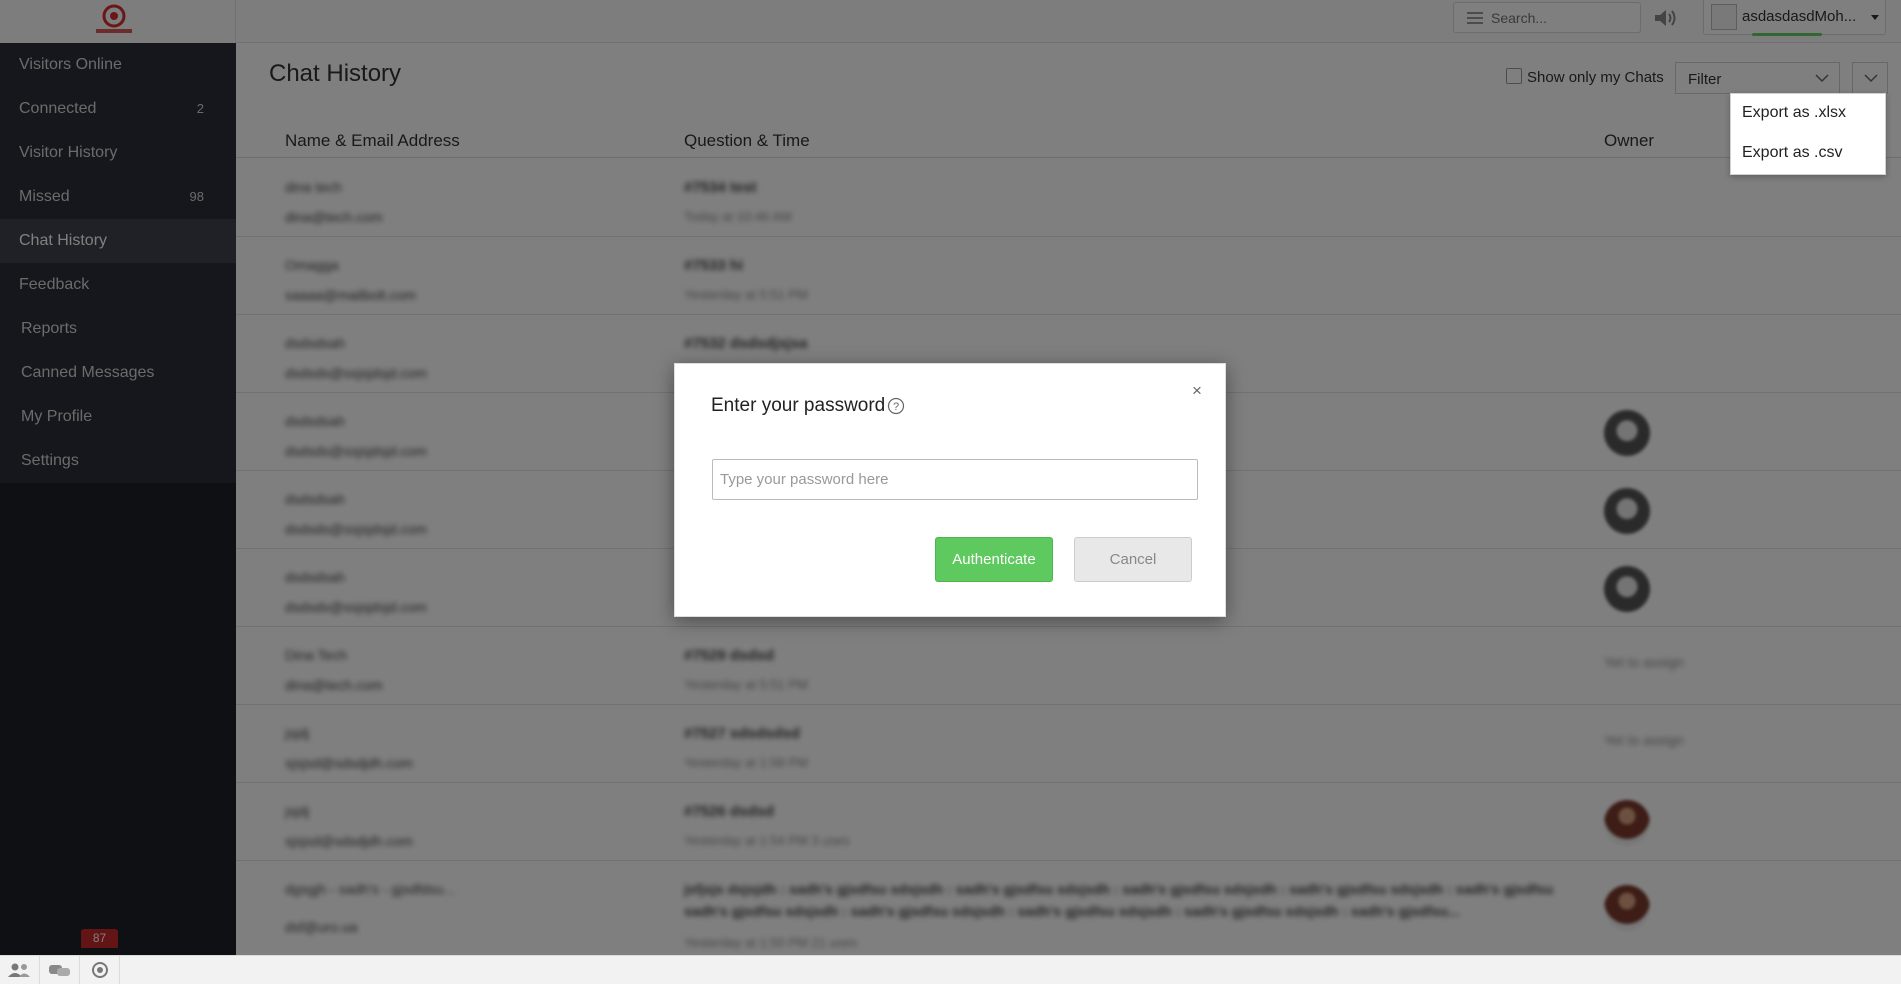 The height and width of the screenshot is (984, 1901). What do you see at coordinates (994, 559) in the screenshot?
I see `authenticate-button: Authenticate` at bounding box center [994, 559].